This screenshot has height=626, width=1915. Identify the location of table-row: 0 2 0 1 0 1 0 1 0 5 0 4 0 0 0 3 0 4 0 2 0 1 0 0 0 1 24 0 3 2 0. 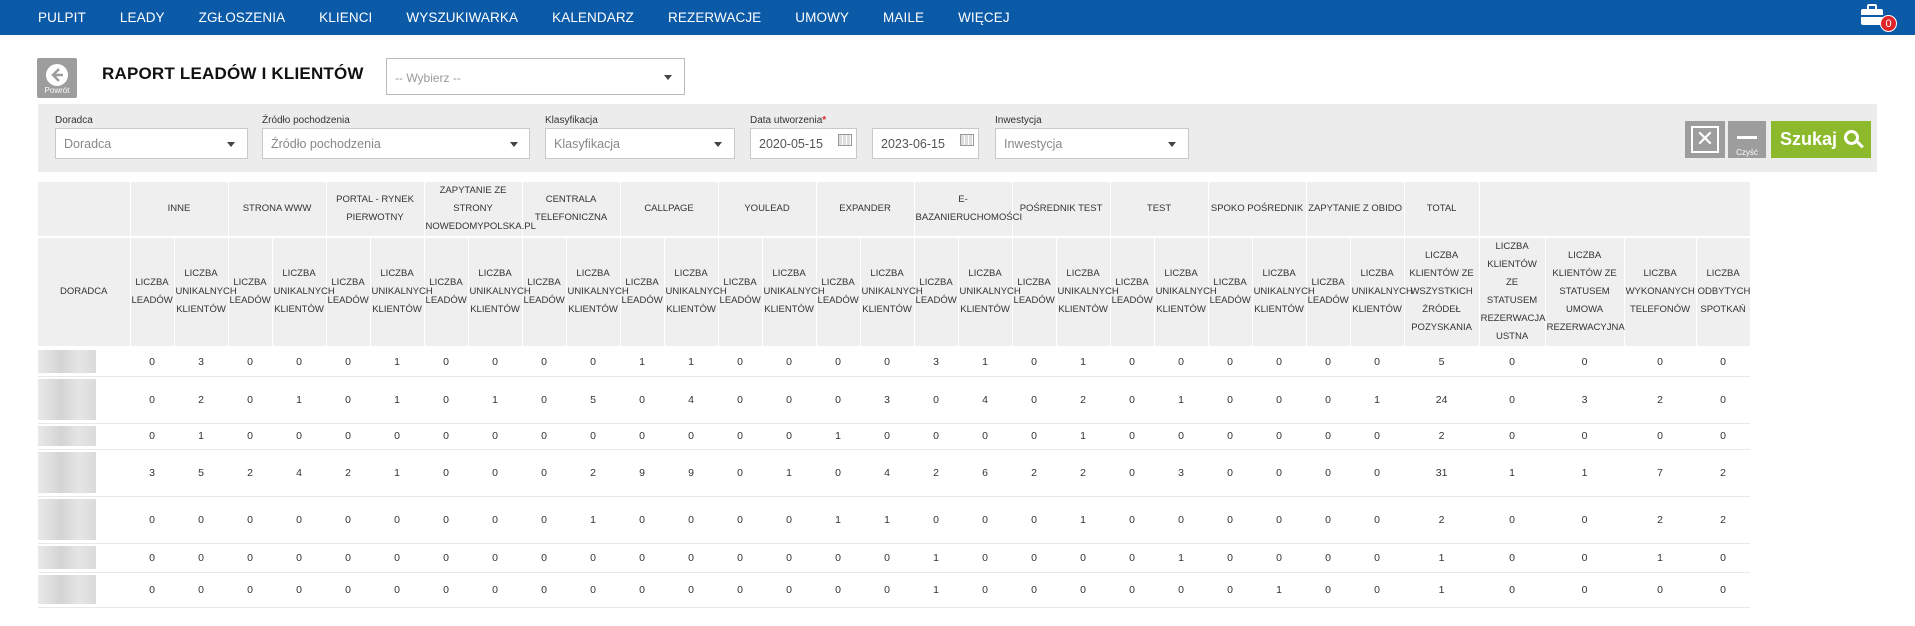
(894, 400).